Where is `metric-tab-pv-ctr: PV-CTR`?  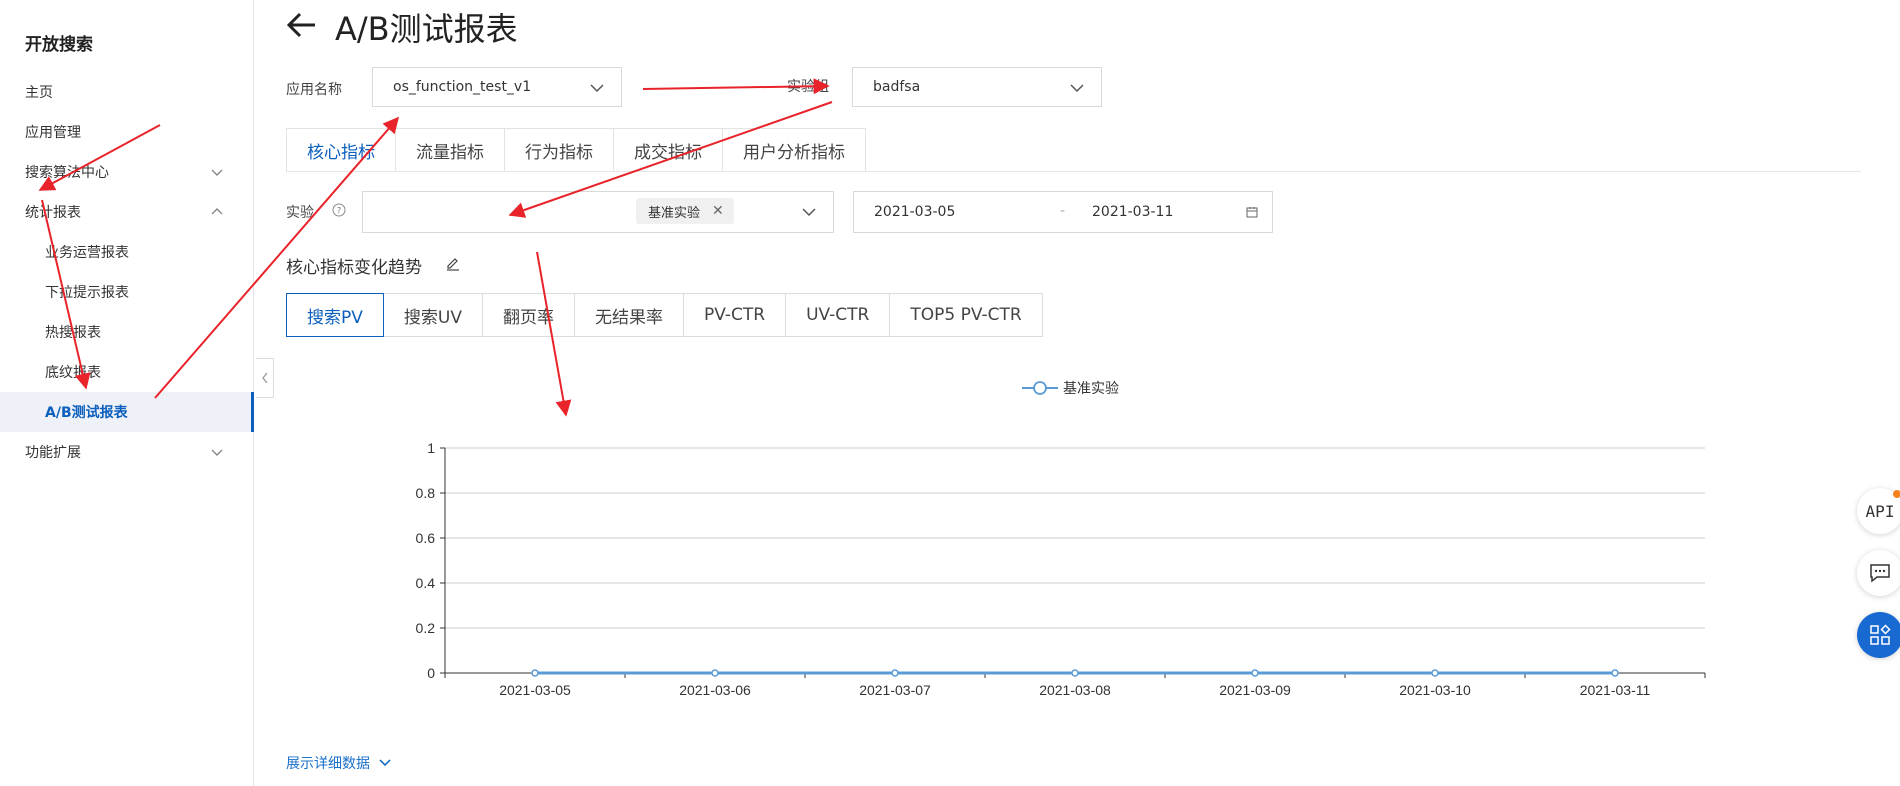
metric-tab-pv-ctr: PV-CTR is located at coordinates (735, 315).